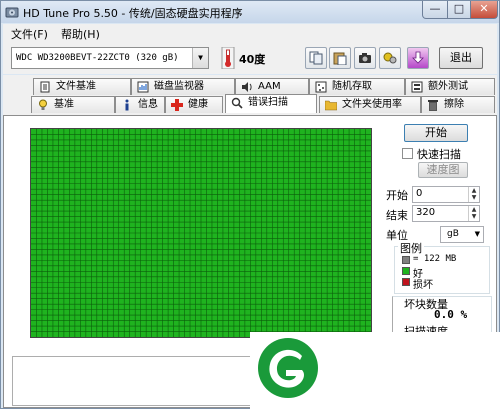 The image size is (500, 409). I want to click on legend-swatch-damaged, so click(406, 282).